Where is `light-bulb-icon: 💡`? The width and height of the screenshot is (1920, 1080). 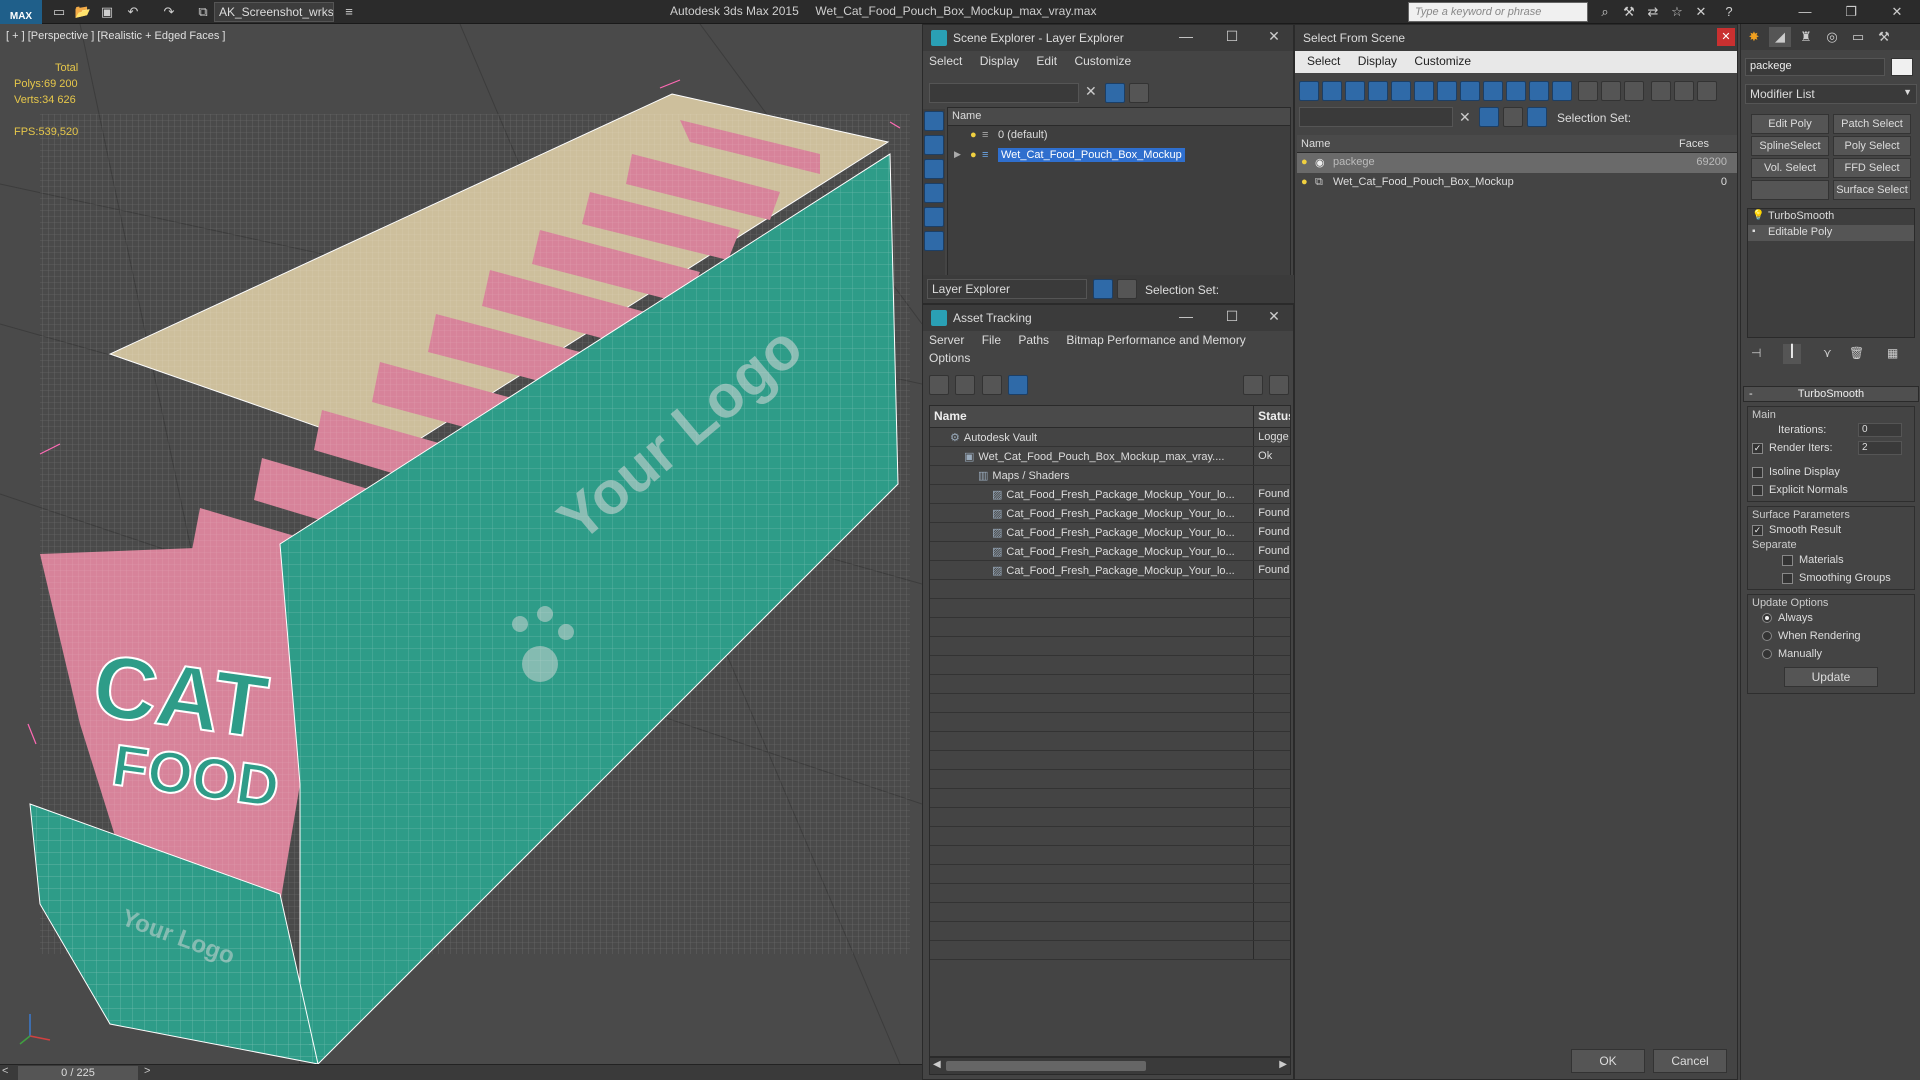
light-bulb-icon: 💡 is located at coordinates (1758, 215).